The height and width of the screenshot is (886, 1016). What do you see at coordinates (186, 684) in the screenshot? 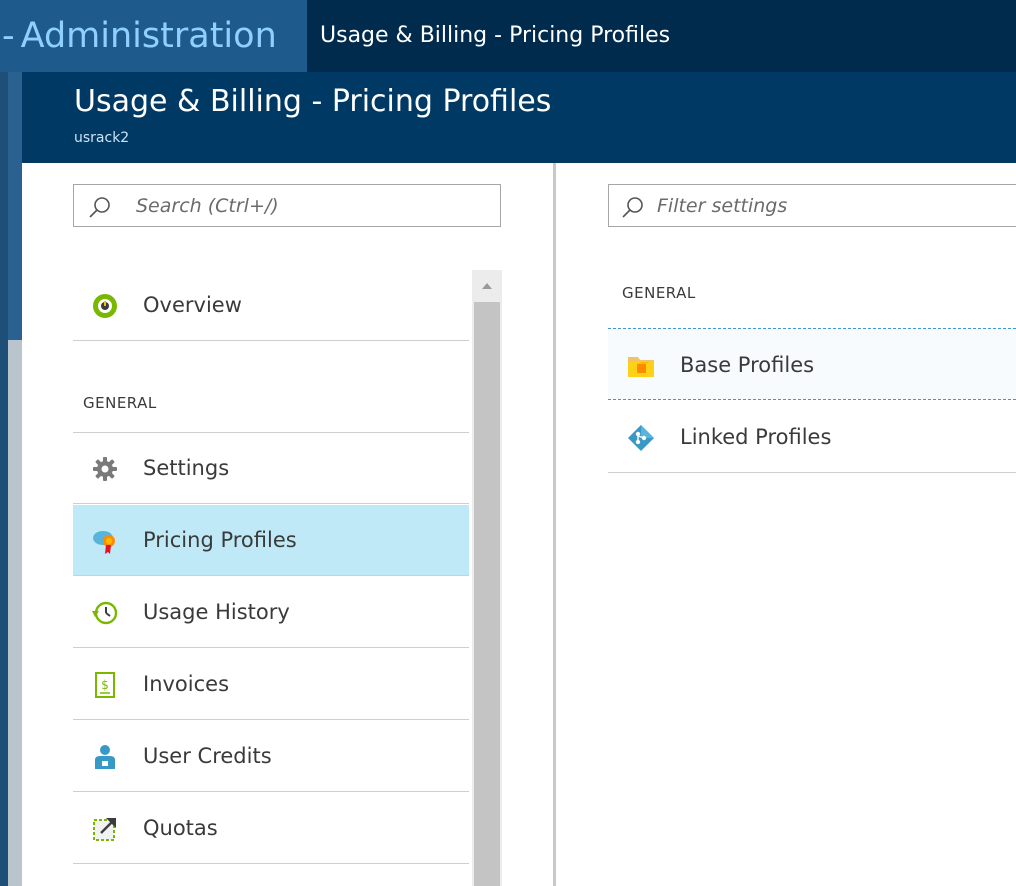
I see `menu-item-label: Invoices` at bounding box center [186, 684].